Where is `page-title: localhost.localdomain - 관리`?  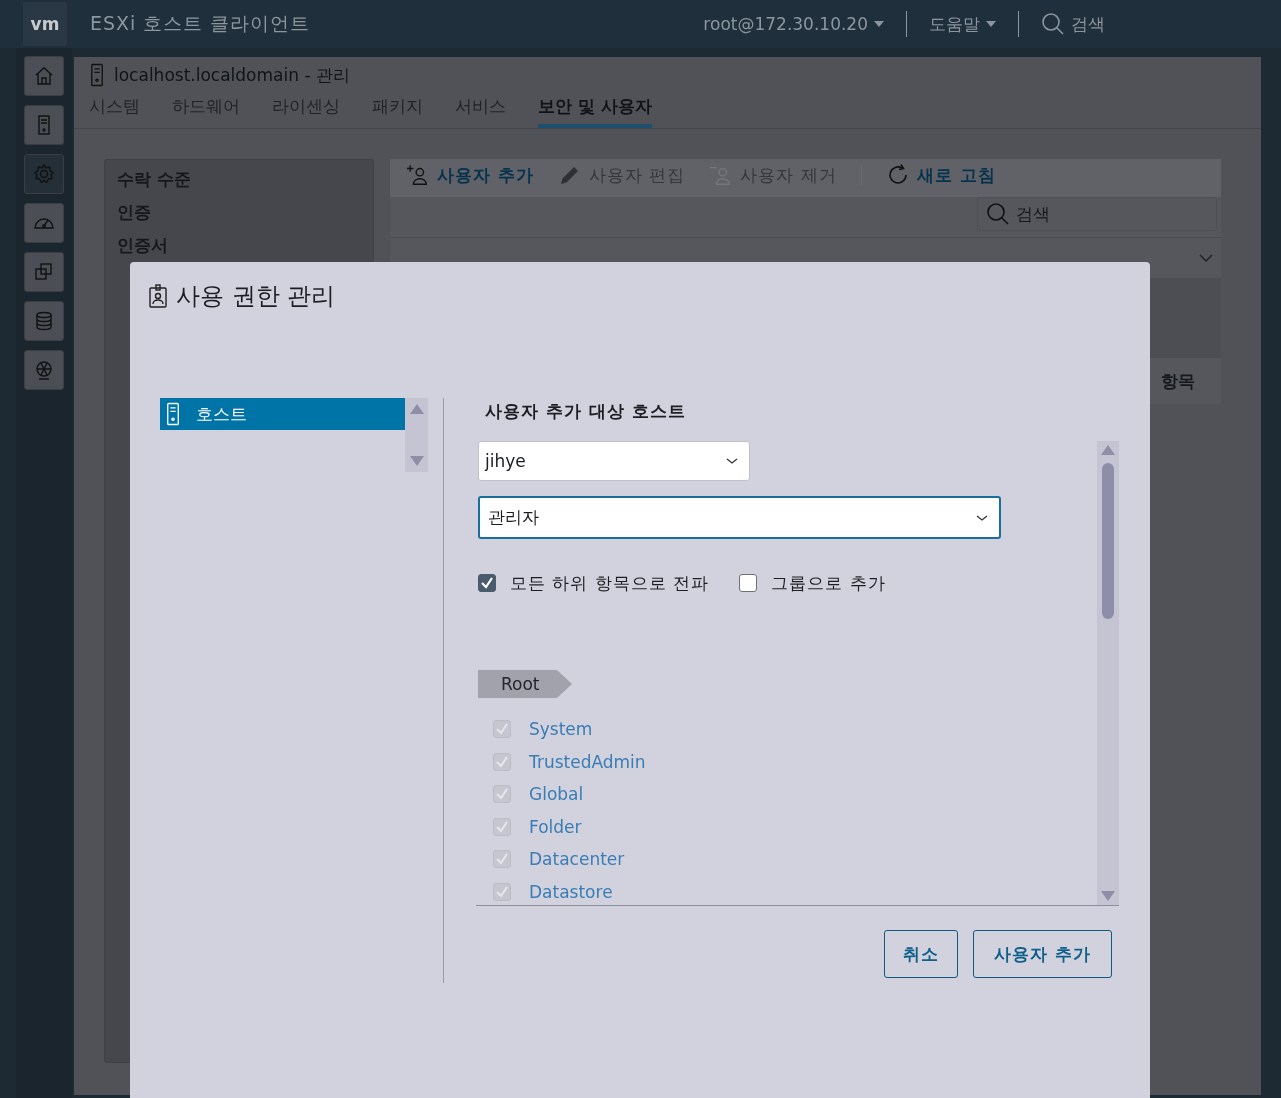 page-title: localhost.localdomain - 관리 is located at coordinates (232, 75).